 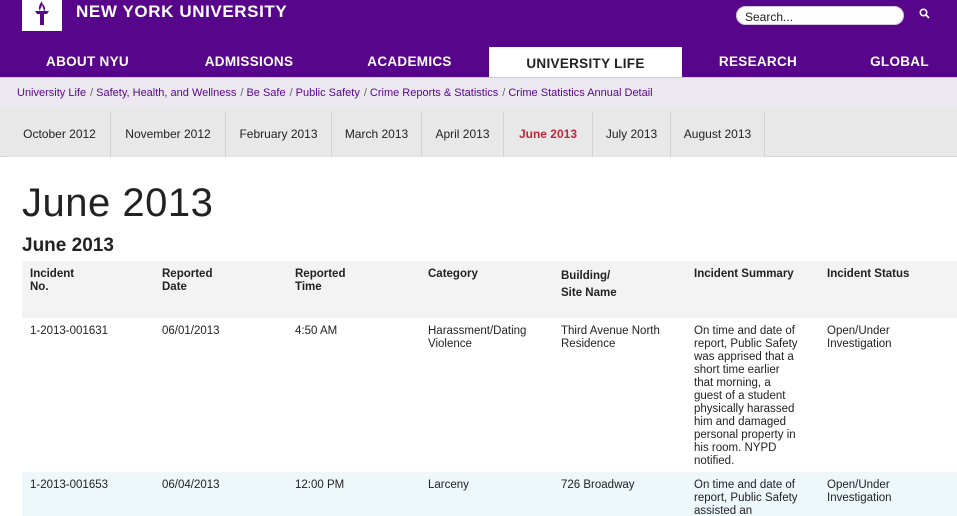 I want to click on reported-time: 4:50 AM, so click(x=316, y=331).